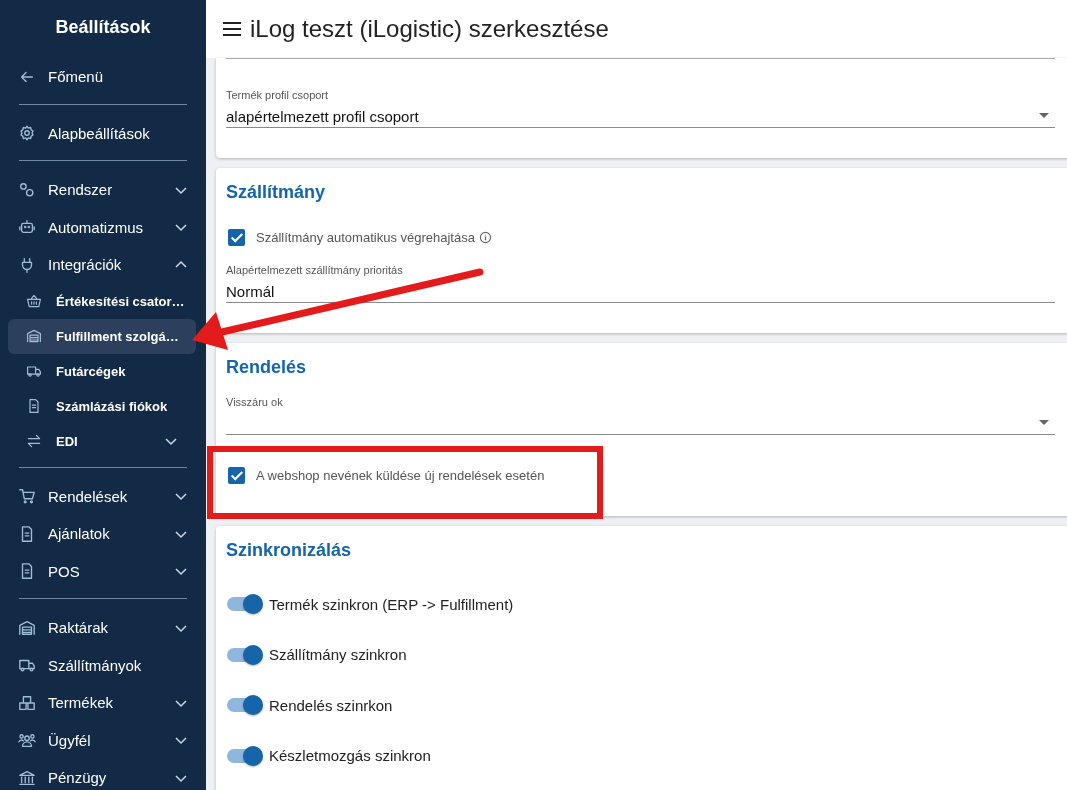 This screenshot has width=1067, height=790. Describe the element at coordinates (391, 604) in the screenshot. I see `toggle-label: Termék szinkron (ERP -> Fulfillment)` at that location.